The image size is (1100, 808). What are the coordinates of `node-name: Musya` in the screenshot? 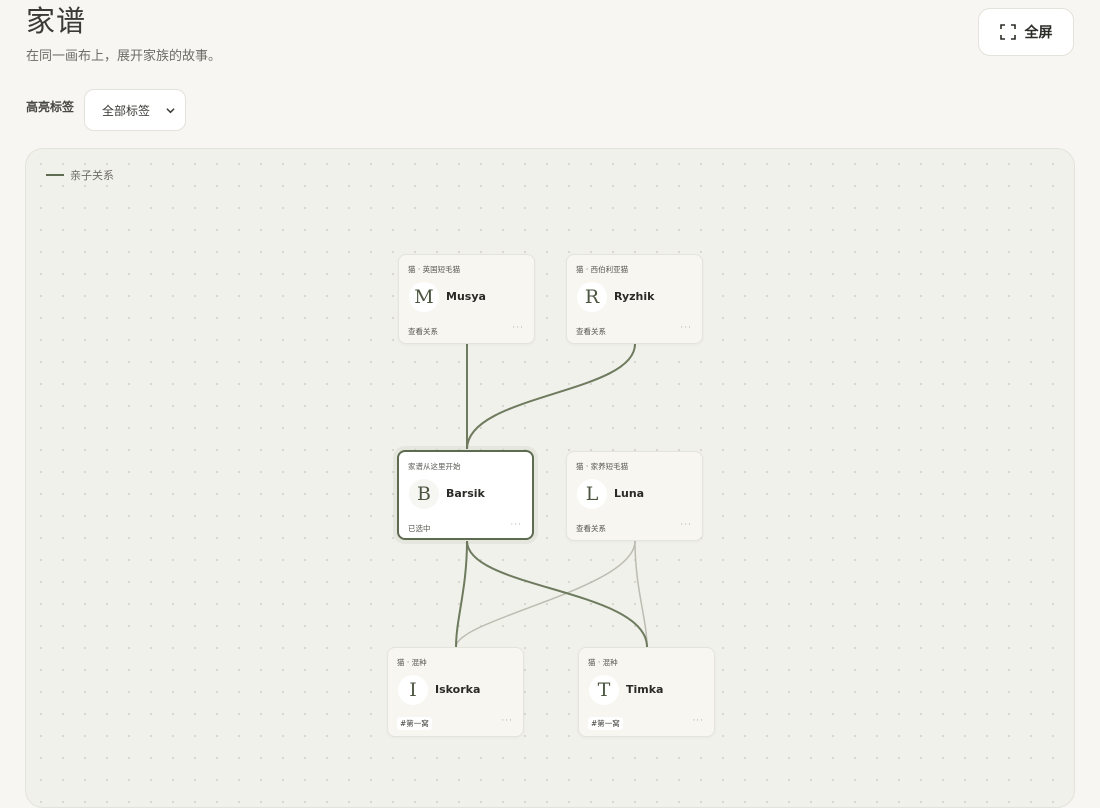 It's located at (466, 296).